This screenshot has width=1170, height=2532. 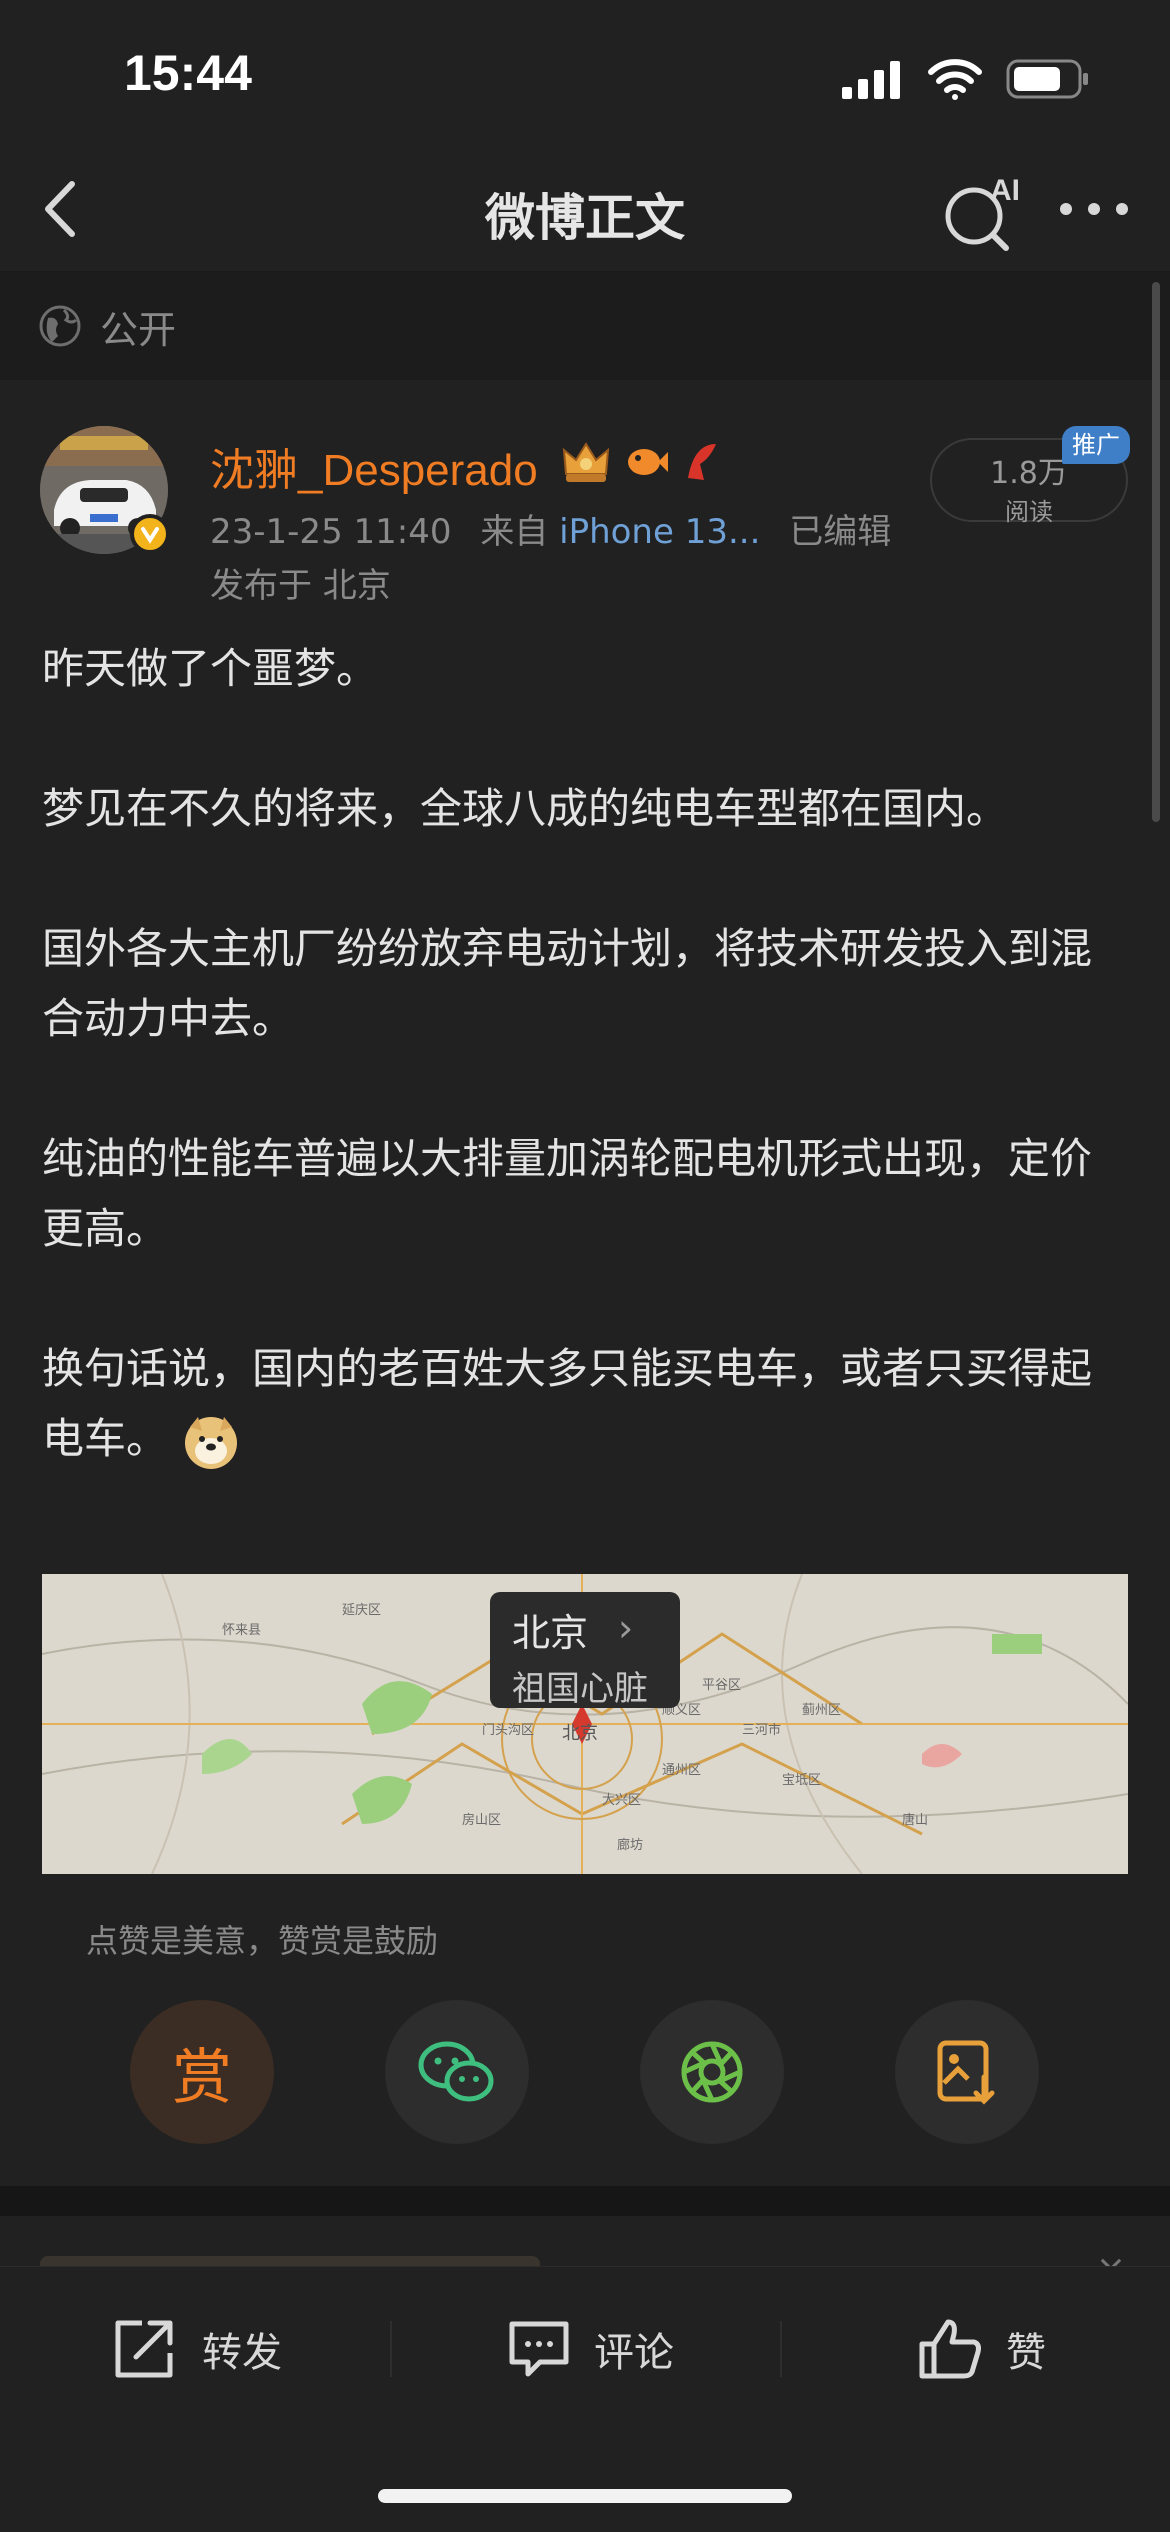 What do you see at coordinates (585, 75) in the screenshot?
I see `status-bar: 15:44` at bounding box center [585, 75].